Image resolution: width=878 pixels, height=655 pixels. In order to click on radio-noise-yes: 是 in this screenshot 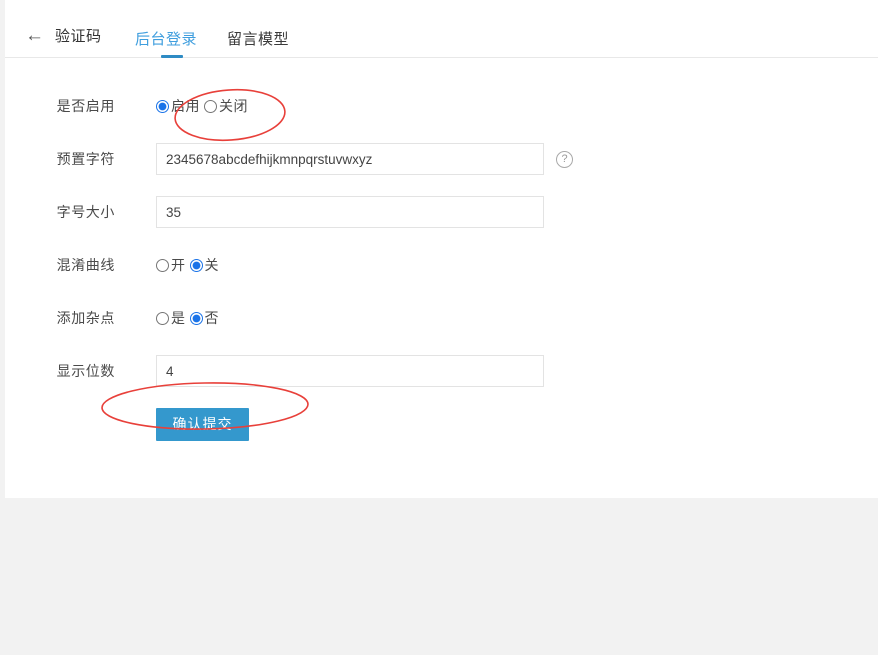, I will do `click(171, 318)`.